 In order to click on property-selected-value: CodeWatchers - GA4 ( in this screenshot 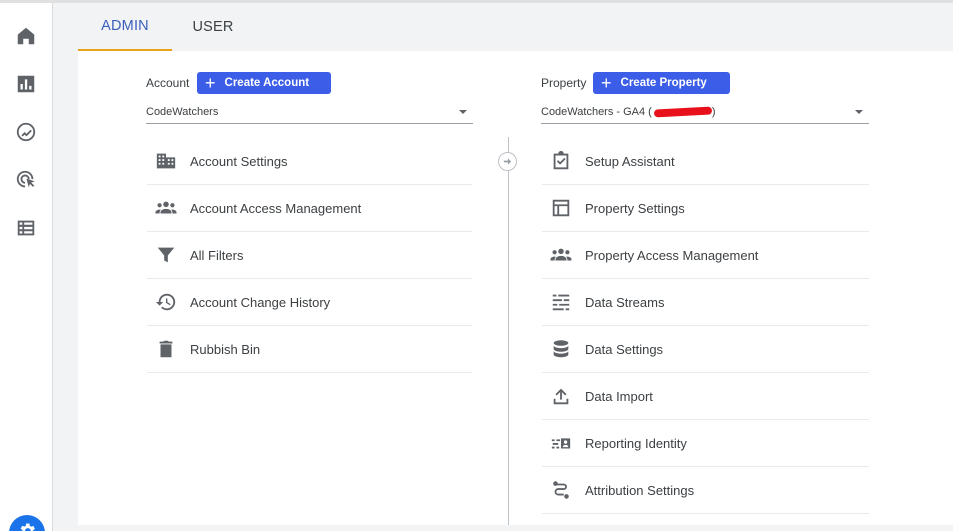, I will do `click(596, 111)`.